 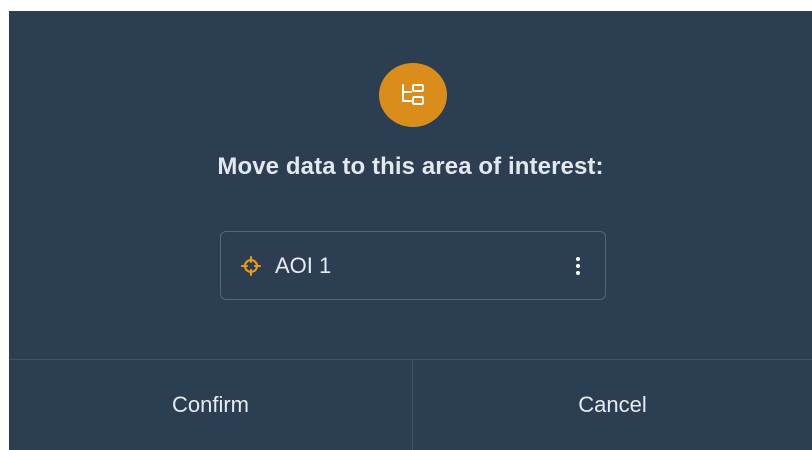 I want to click on cancel-button: Cancel, so click(x=612, y=405).